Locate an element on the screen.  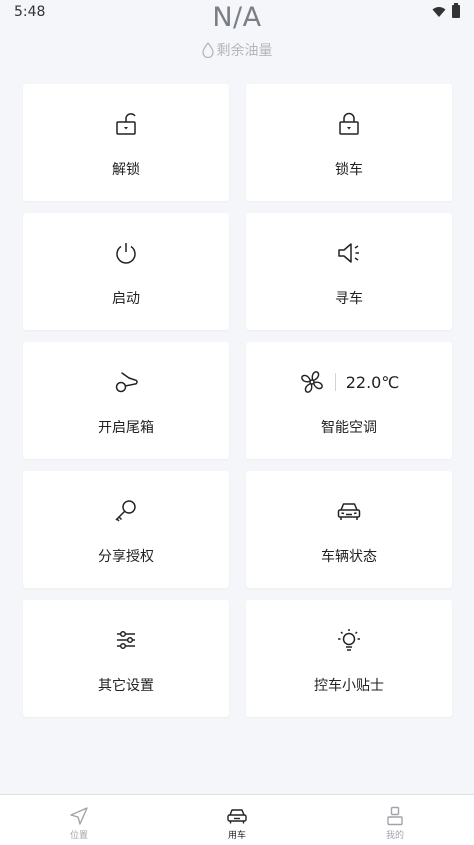
fuel-label: 剩余油量 is located at coordinates (244, 51).